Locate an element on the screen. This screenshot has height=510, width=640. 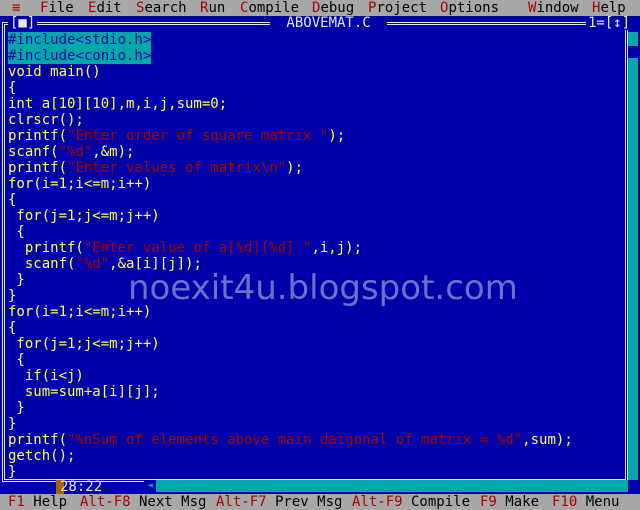
code-text: clrscr(); is located at coordinates (46, 120).